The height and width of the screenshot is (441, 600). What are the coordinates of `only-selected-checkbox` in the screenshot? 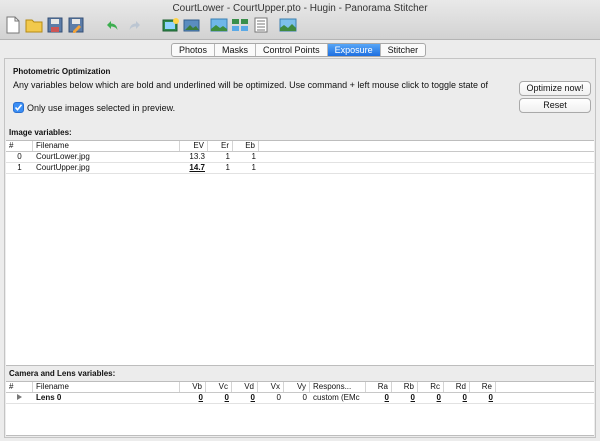 It's located at (18, 107).